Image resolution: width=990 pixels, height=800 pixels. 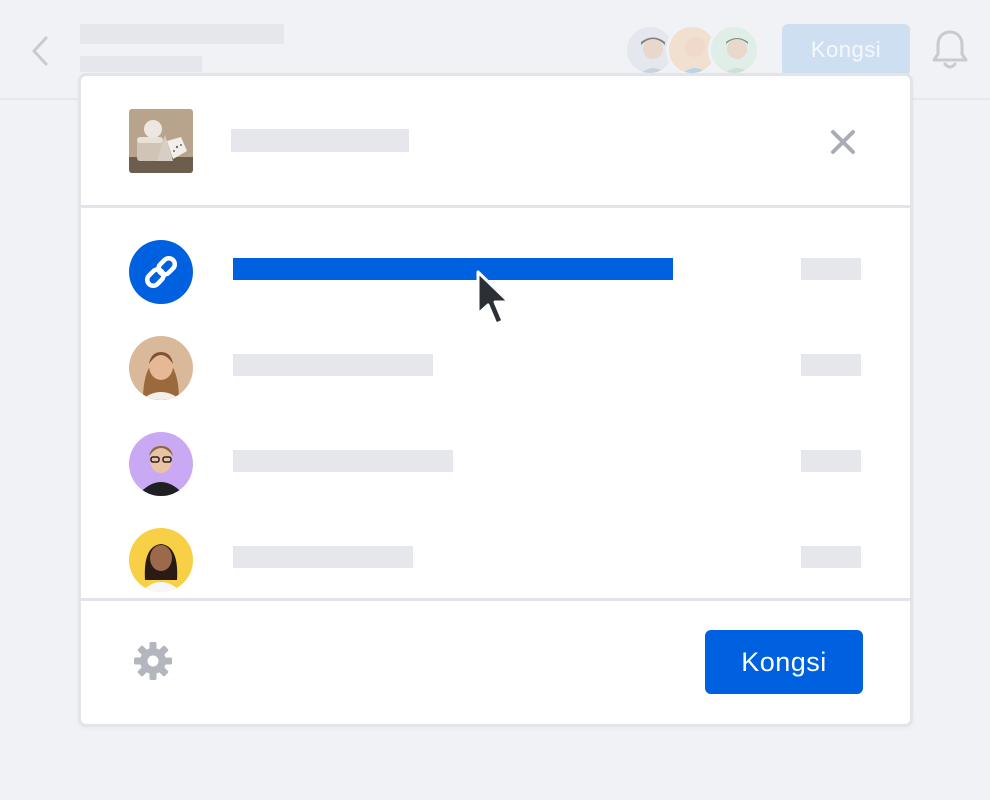 I want to click on dialog-title-placeholder, so click(x=320, y=140).